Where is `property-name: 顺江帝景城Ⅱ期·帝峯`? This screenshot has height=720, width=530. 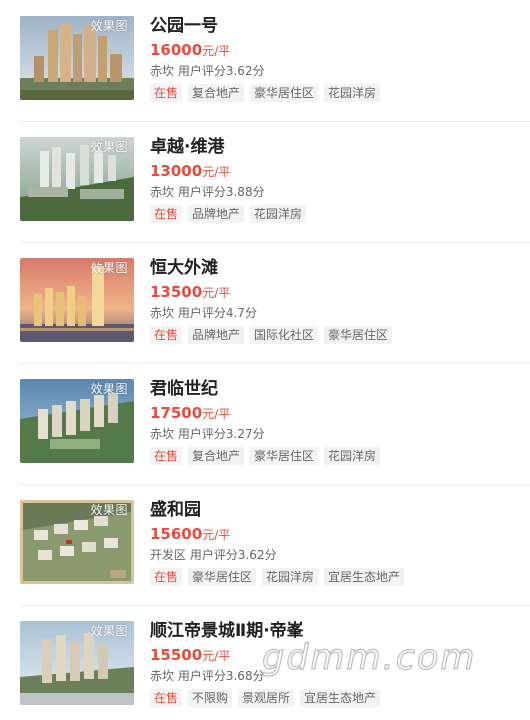
property-name: 顺江帝景城Ⅱ期·帝峯 is located at coordinates (340, 631).